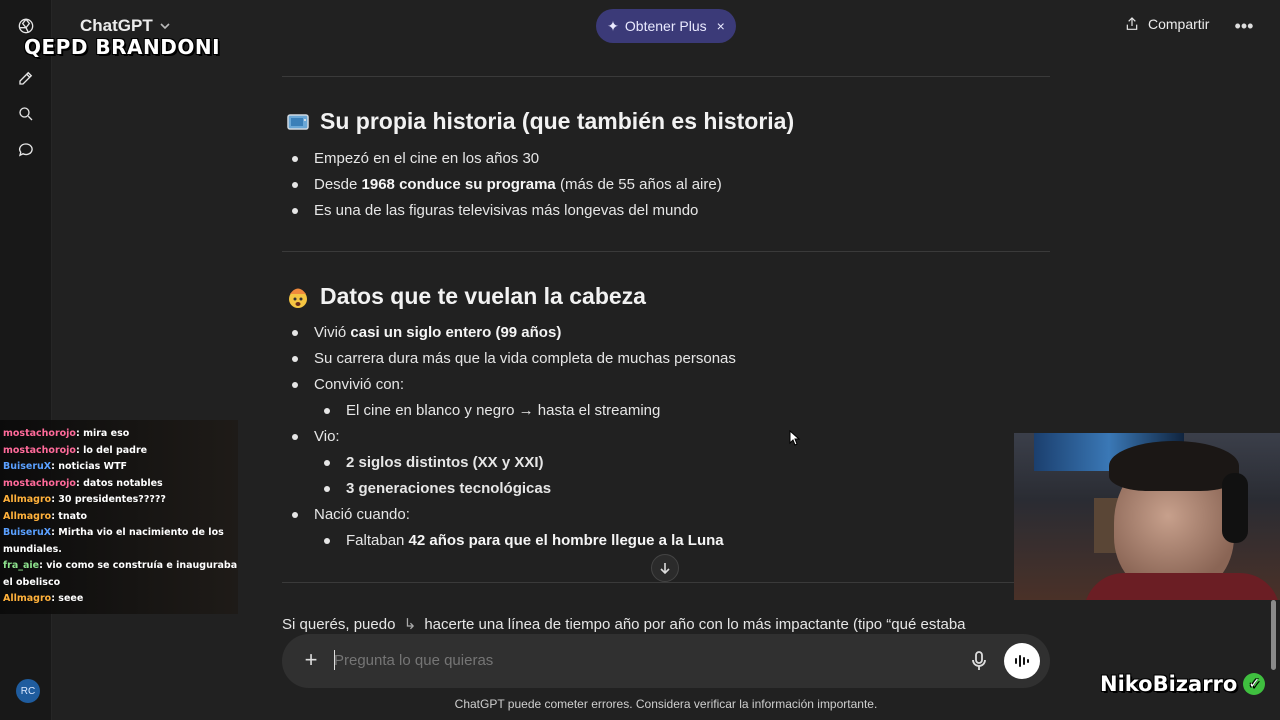 The width and height of the screenshot is (1280, 720). I want to click on list-item: Vivió casi un siglo entero (99 años), so click(438, 332).